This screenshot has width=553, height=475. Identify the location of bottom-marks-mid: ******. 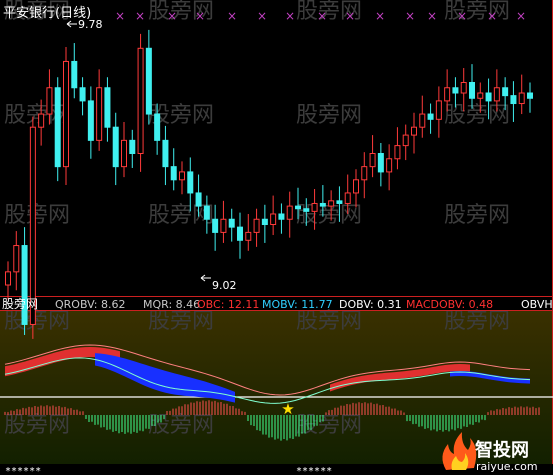
(314, 470).